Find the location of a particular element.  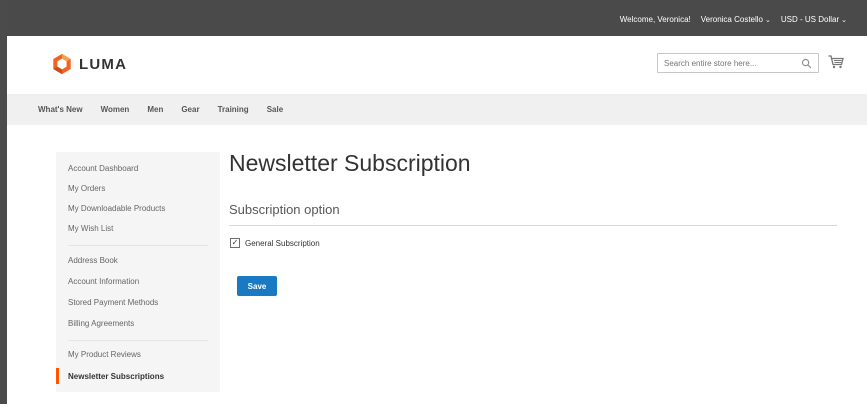

sidebar-item-account-information: Account Information is located at coordinates (103, 281).